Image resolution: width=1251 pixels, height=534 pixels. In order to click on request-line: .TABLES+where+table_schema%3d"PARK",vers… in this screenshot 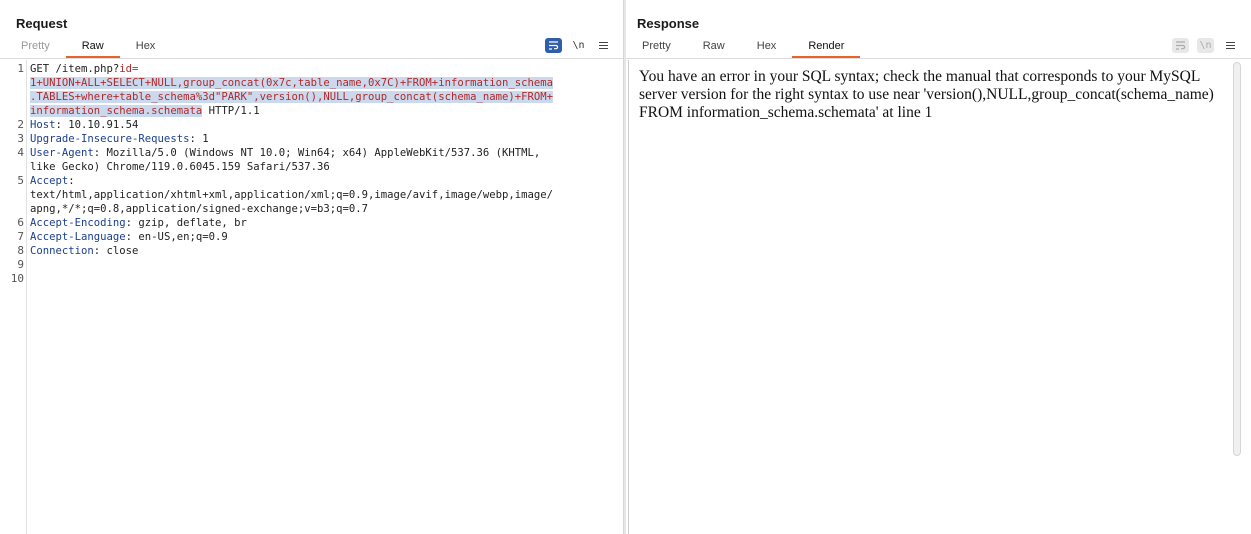, I will do `click(291, 97)`.